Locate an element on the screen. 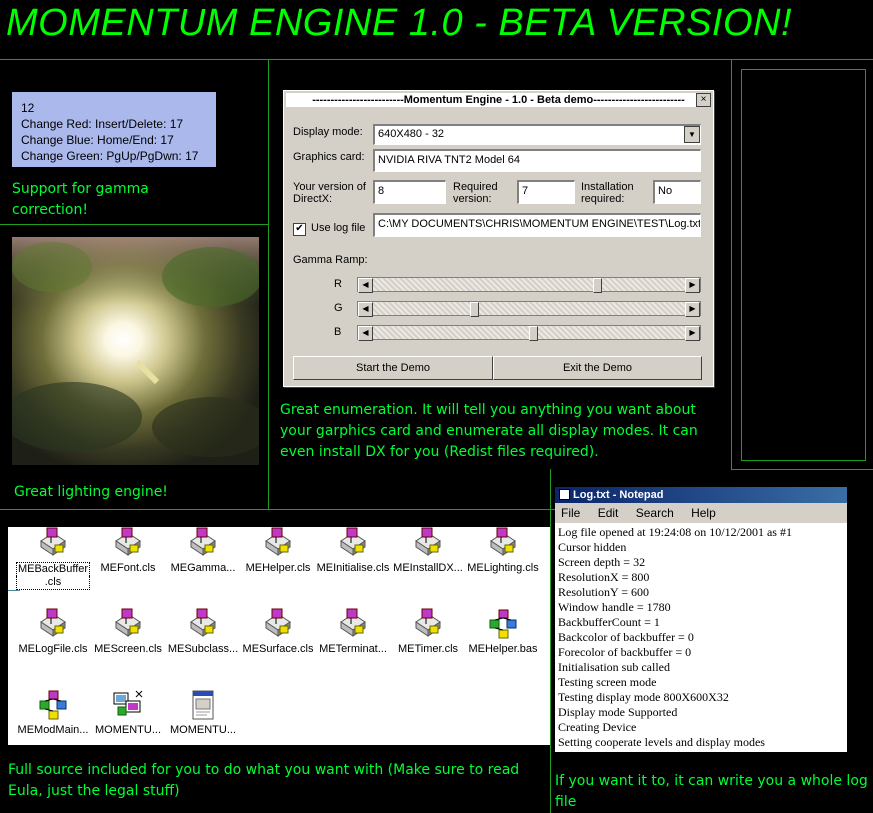 The image size is (873, 813). your-version-label: Your version of DirectX: is located at coordinates (329, 193).